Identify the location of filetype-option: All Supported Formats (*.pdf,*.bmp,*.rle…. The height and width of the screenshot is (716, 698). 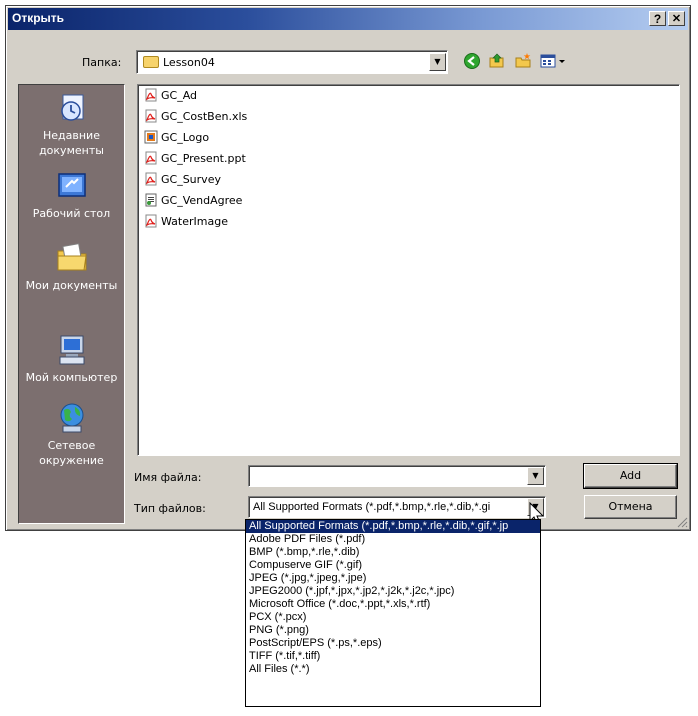
(393, 526).